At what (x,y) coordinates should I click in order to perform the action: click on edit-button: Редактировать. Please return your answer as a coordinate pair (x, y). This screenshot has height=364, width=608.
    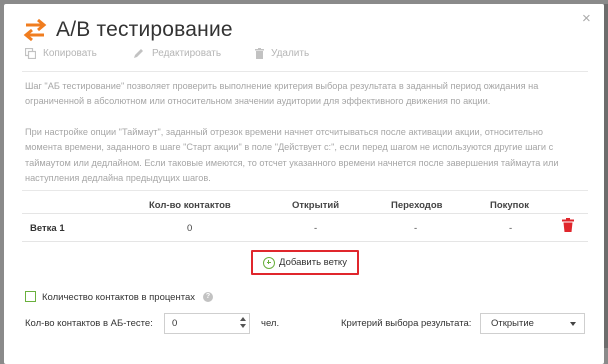
    Looking at the image, I should click on (177, 53).